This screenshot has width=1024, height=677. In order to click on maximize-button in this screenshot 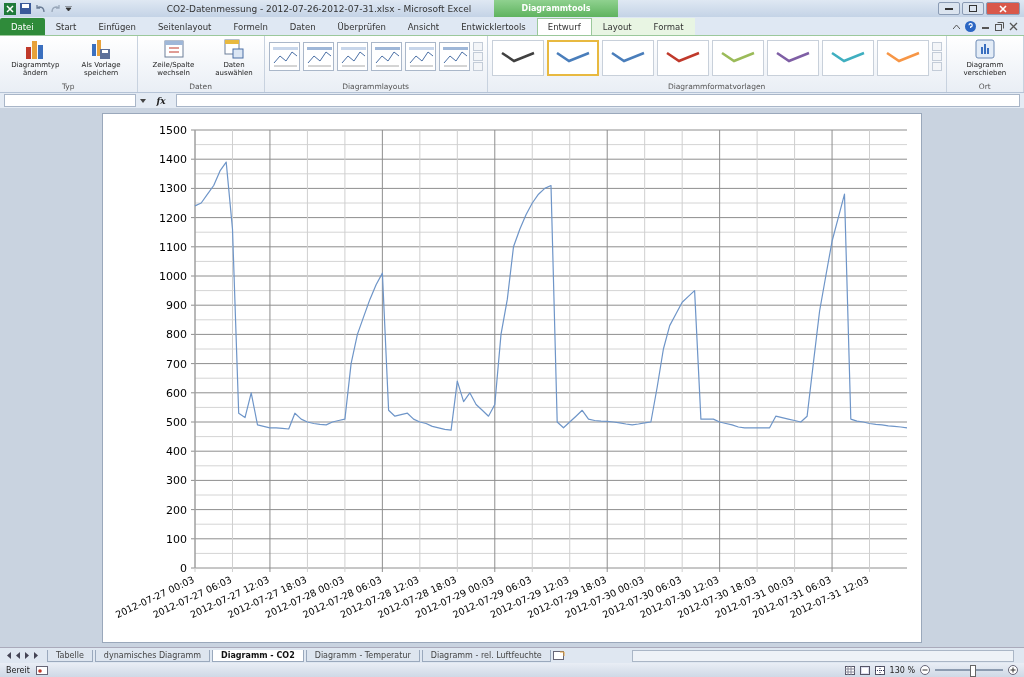, I will do `click(973, 8)`.